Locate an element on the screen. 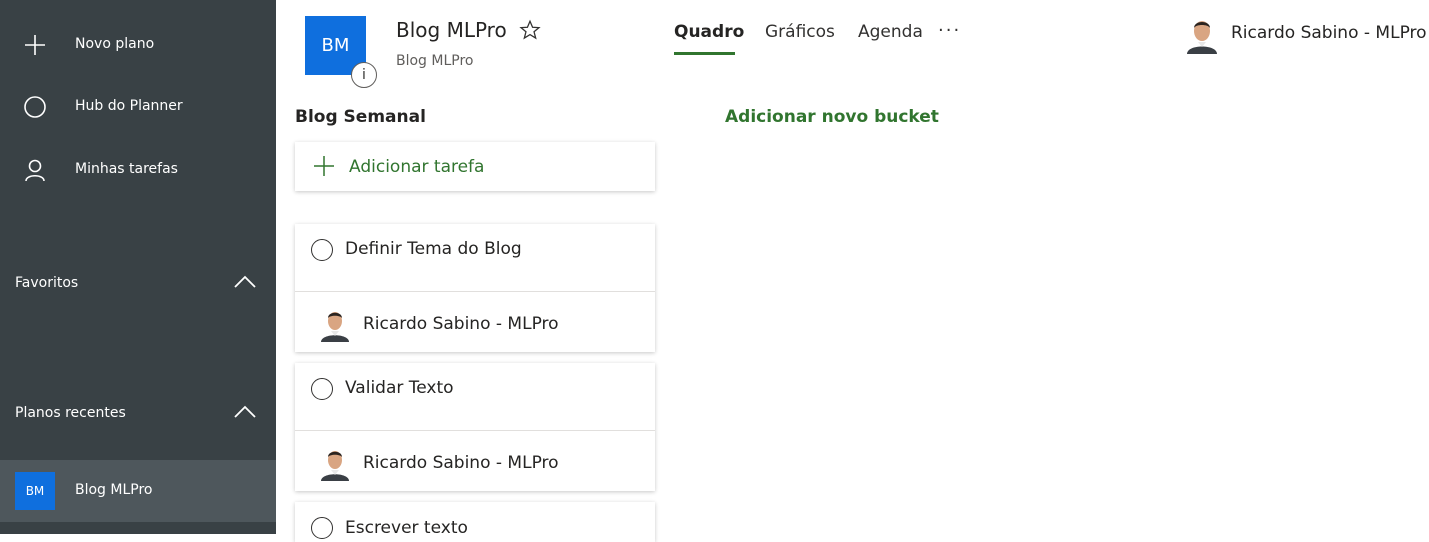 The image size is (1429, 542). tab-board: Quadro is located at coordinates (709, 32).